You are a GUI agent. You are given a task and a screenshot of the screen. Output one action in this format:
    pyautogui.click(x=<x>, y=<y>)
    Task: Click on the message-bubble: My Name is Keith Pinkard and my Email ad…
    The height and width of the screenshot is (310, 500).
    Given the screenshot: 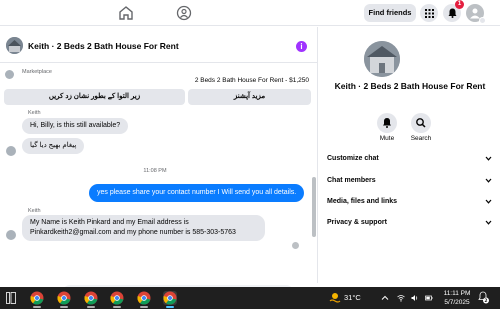 What is the action you would take?
    pyautogui.click(x=143, y=228)
    